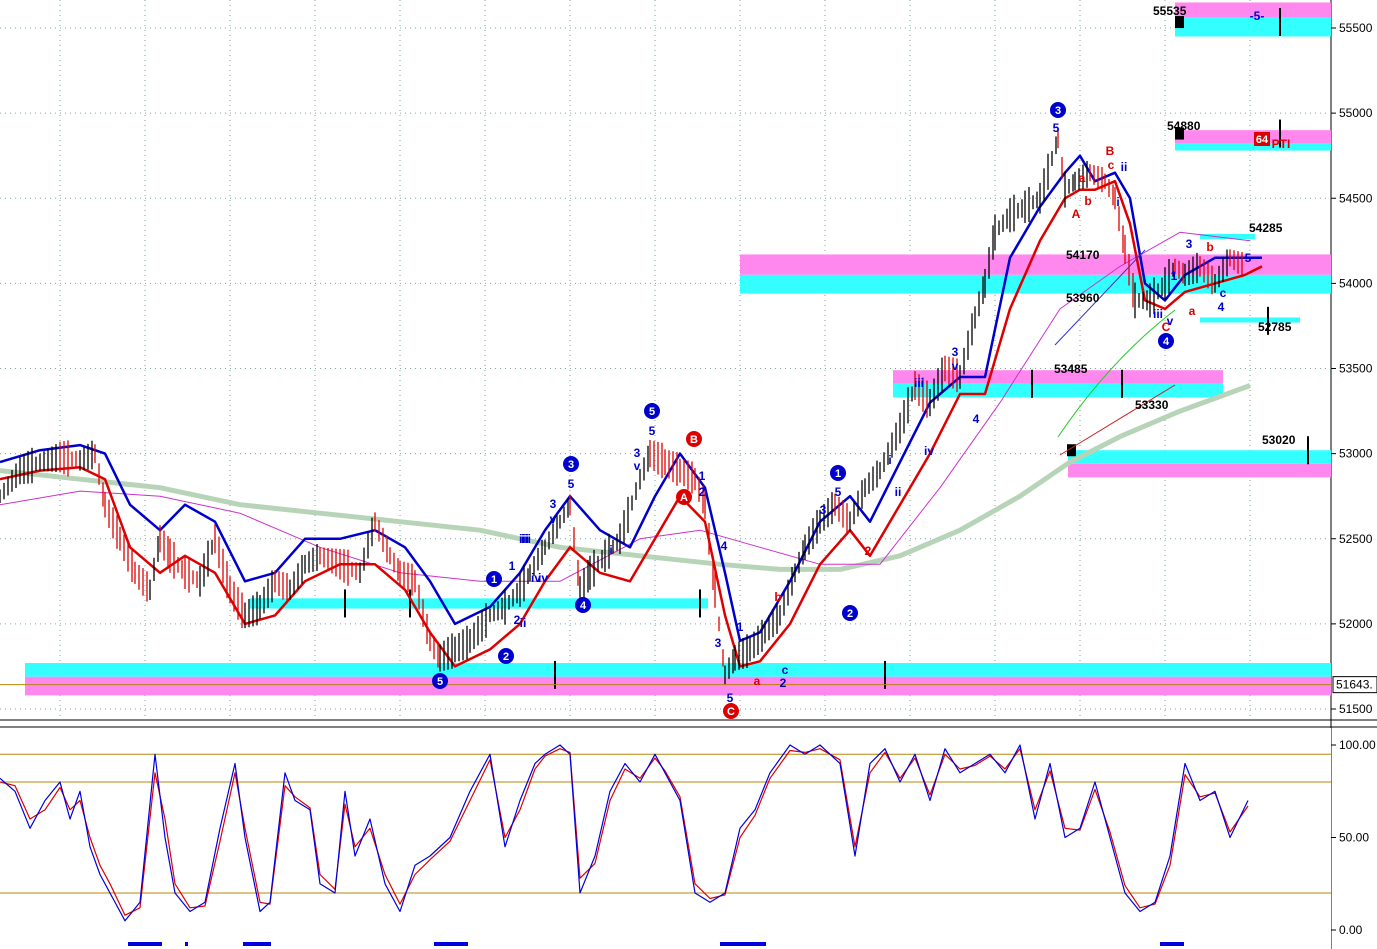 Image resolution: width=1377 pixels, height=949 pixels. What do you see at coordinates (1356, 624) in the screenshot?
I see `y-tick-label: 52000` at bounding box center [1356, 624].